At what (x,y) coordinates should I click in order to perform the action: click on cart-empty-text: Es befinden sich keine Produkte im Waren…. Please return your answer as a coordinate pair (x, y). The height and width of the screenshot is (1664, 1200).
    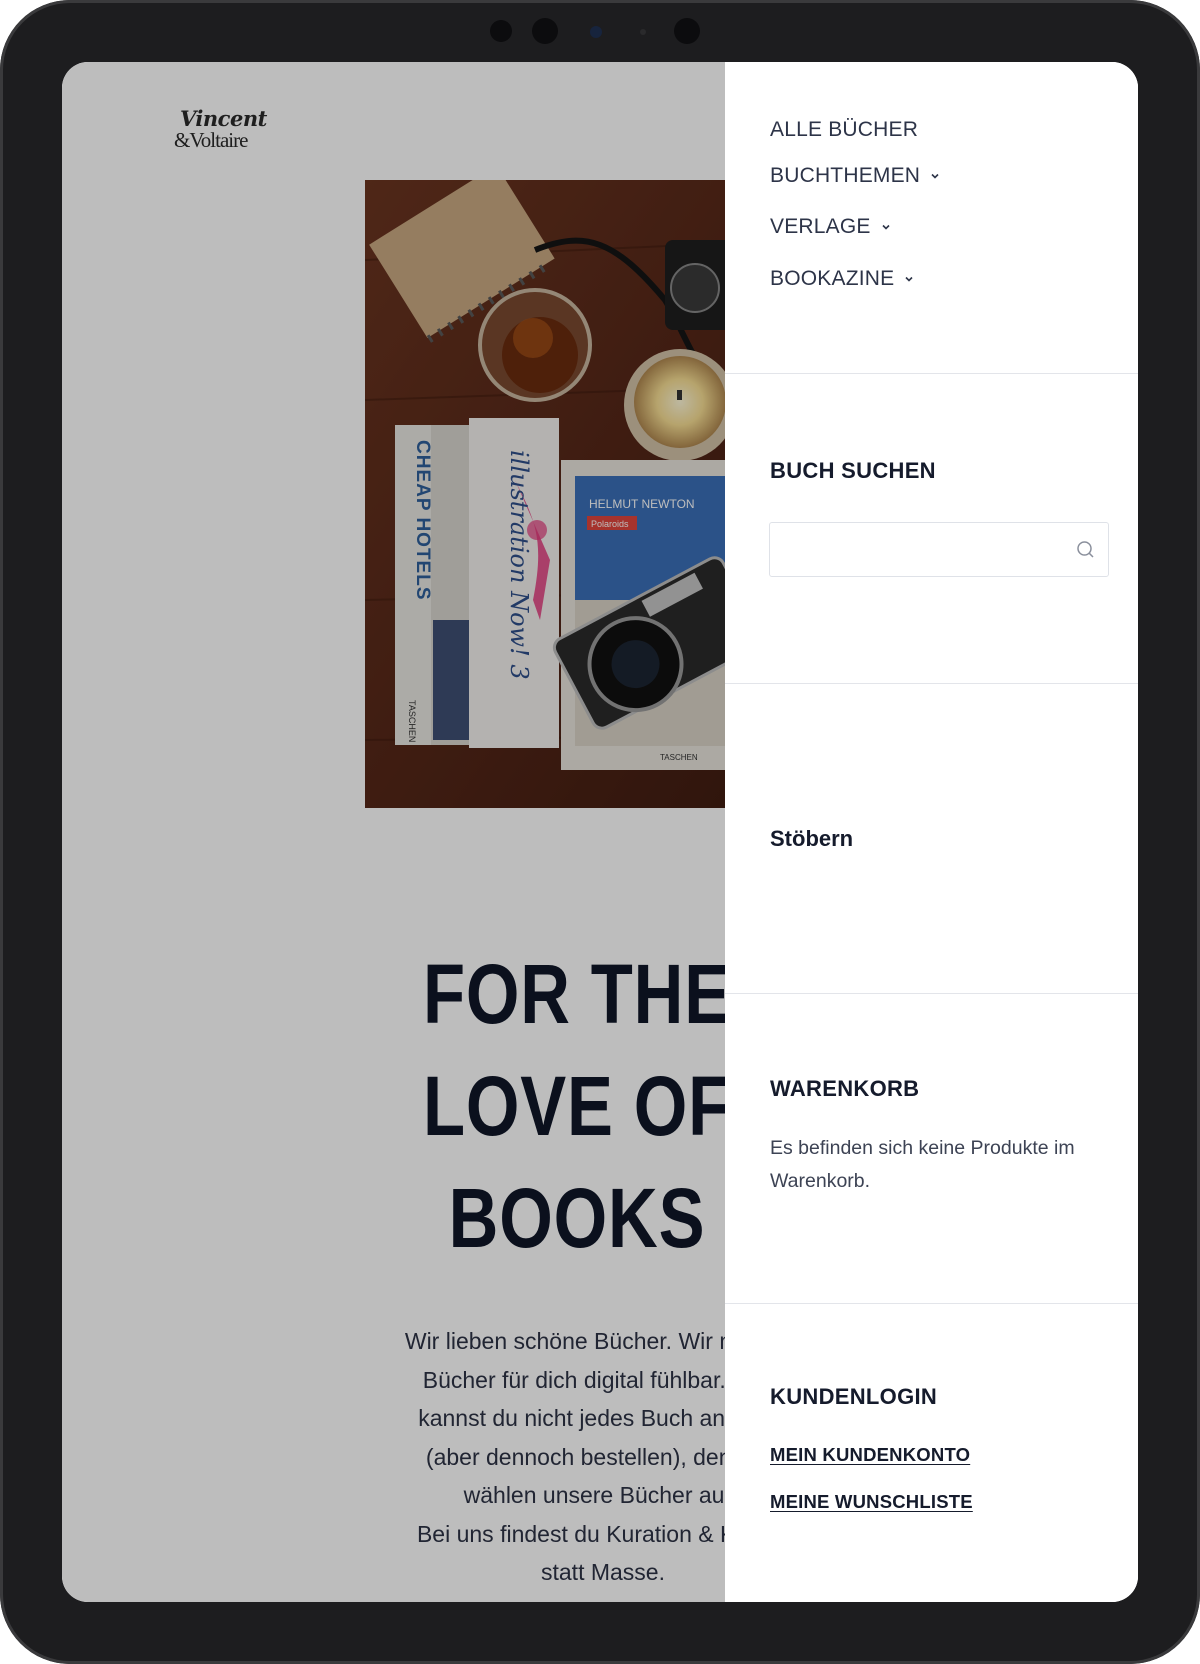
    Looking at the image, I should click on (922, 1164).